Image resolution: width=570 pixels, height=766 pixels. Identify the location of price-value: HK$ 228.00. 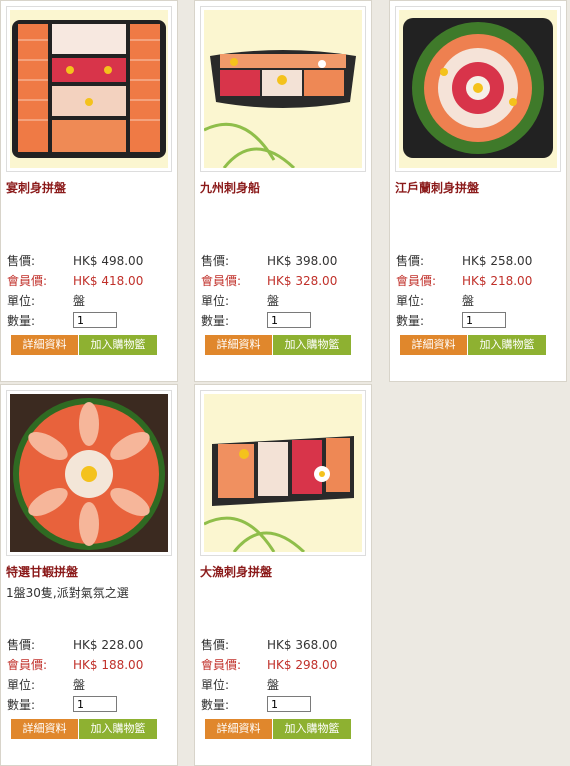
(108, 645).